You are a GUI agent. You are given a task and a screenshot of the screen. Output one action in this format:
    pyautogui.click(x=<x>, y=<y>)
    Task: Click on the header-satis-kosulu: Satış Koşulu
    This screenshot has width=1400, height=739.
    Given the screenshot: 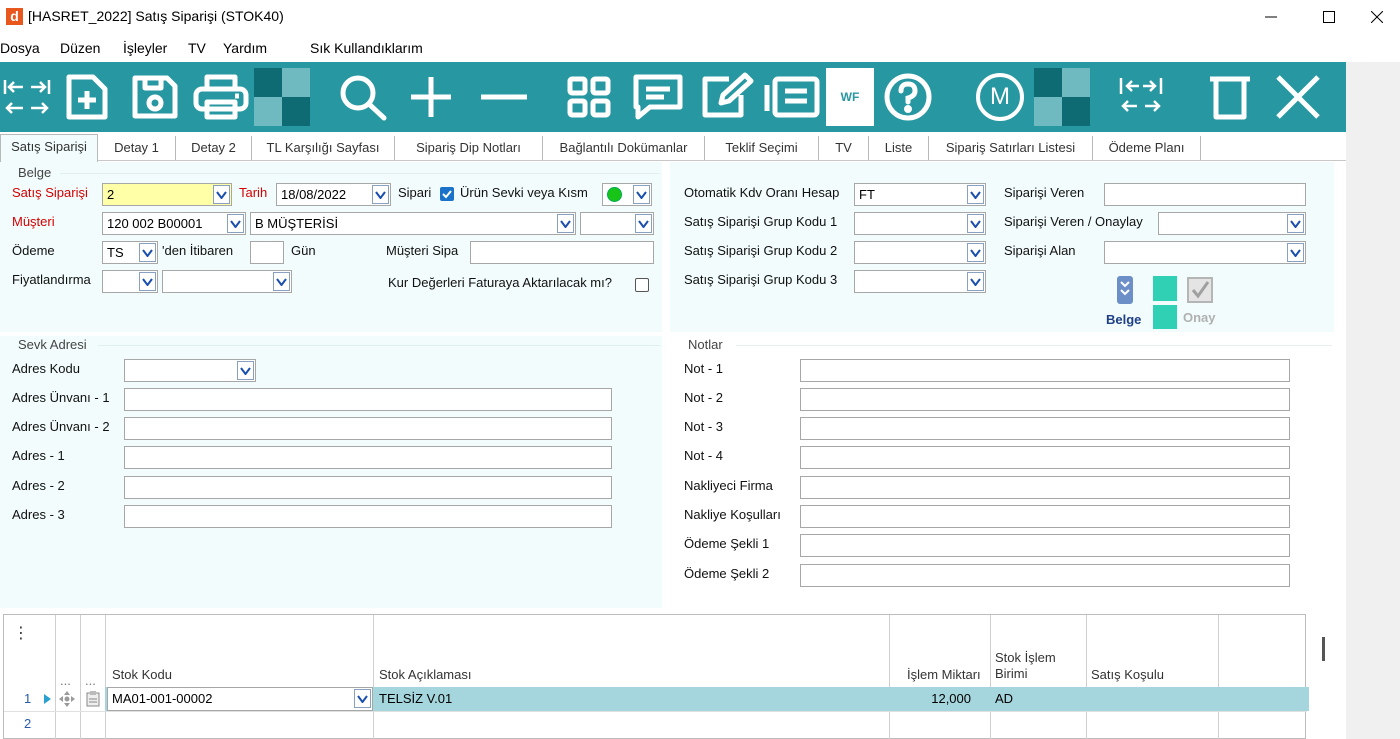 What is the action you would take?
    pyautogui.click(x=1127, y=674)
    